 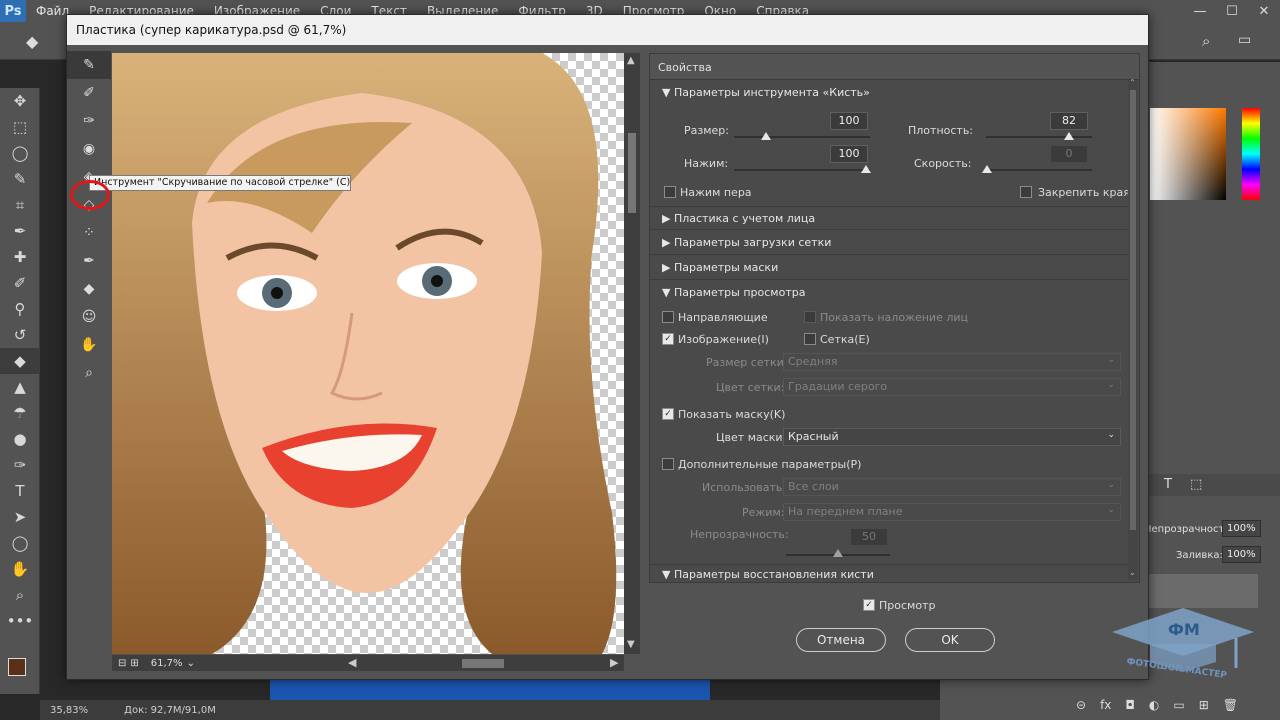 What do you see at coordinates (889, 573) in the screenshot?
I see `reconstruct-section: ▼ Параметры восстановления кисти` at bounding box center [889, 573].